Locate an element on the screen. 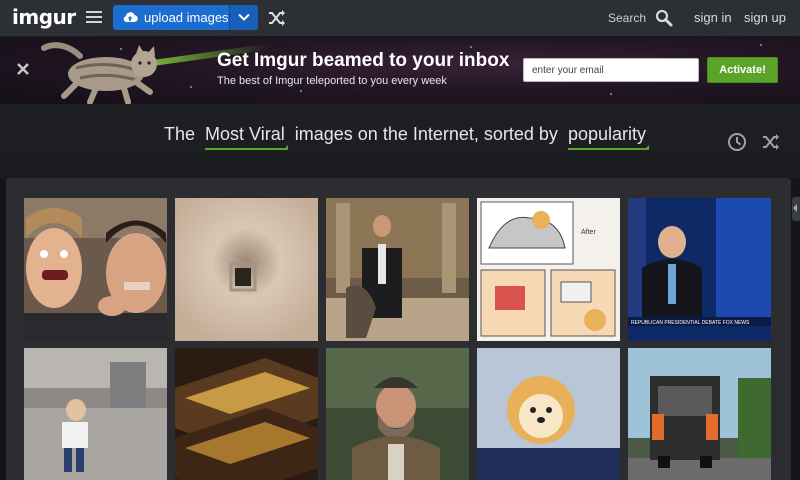 The width and height of the screenshot is (800, 480). upload-dropdown-button is located at coordinates (243, 17).